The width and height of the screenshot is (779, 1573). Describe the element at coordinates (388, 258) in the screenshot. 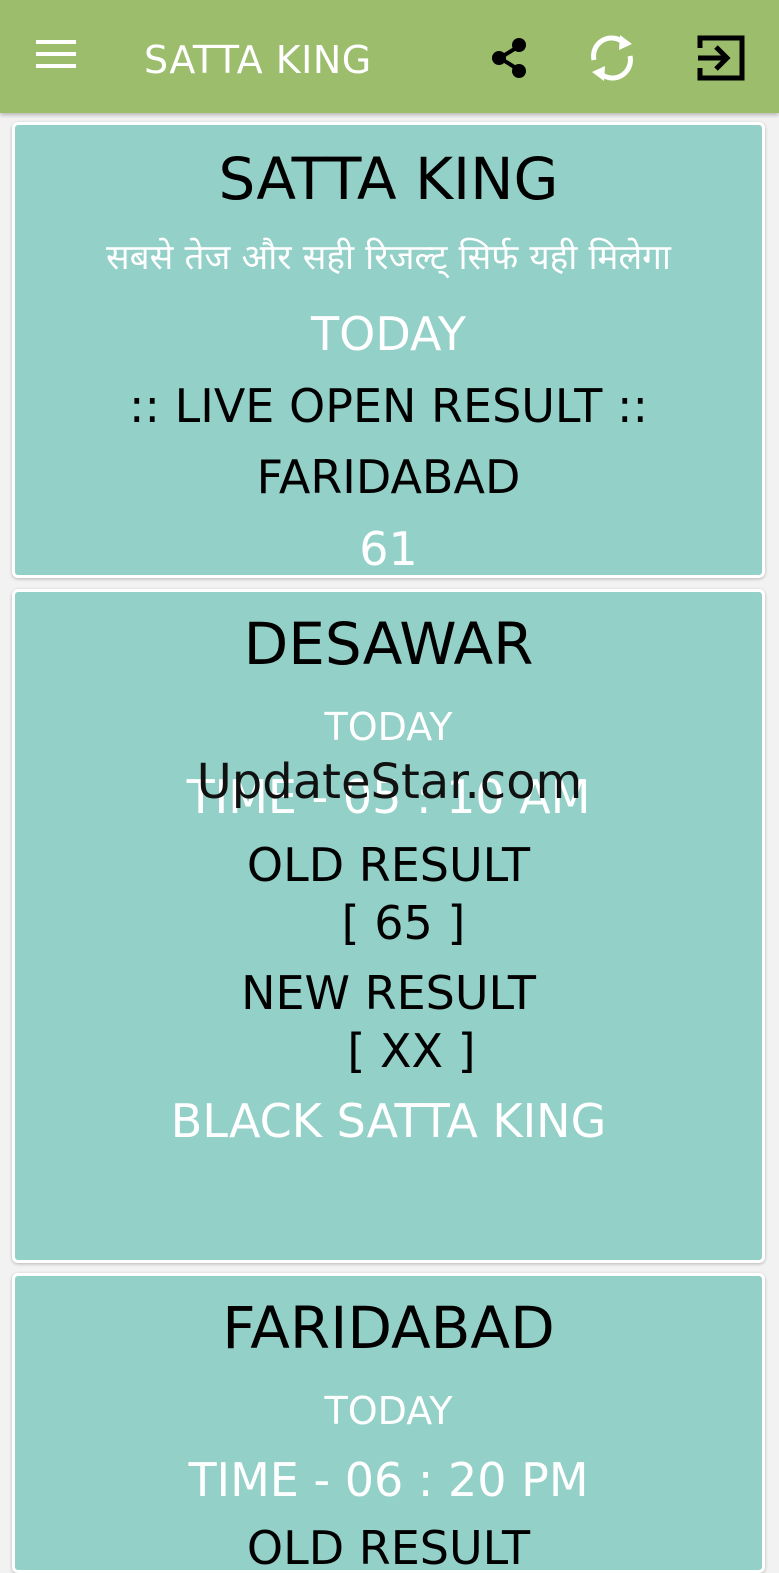

I see `hindi-tagline: सबसे तेज और सही रिजल्ट् सिर्फ यही मिलेगा` at that location.